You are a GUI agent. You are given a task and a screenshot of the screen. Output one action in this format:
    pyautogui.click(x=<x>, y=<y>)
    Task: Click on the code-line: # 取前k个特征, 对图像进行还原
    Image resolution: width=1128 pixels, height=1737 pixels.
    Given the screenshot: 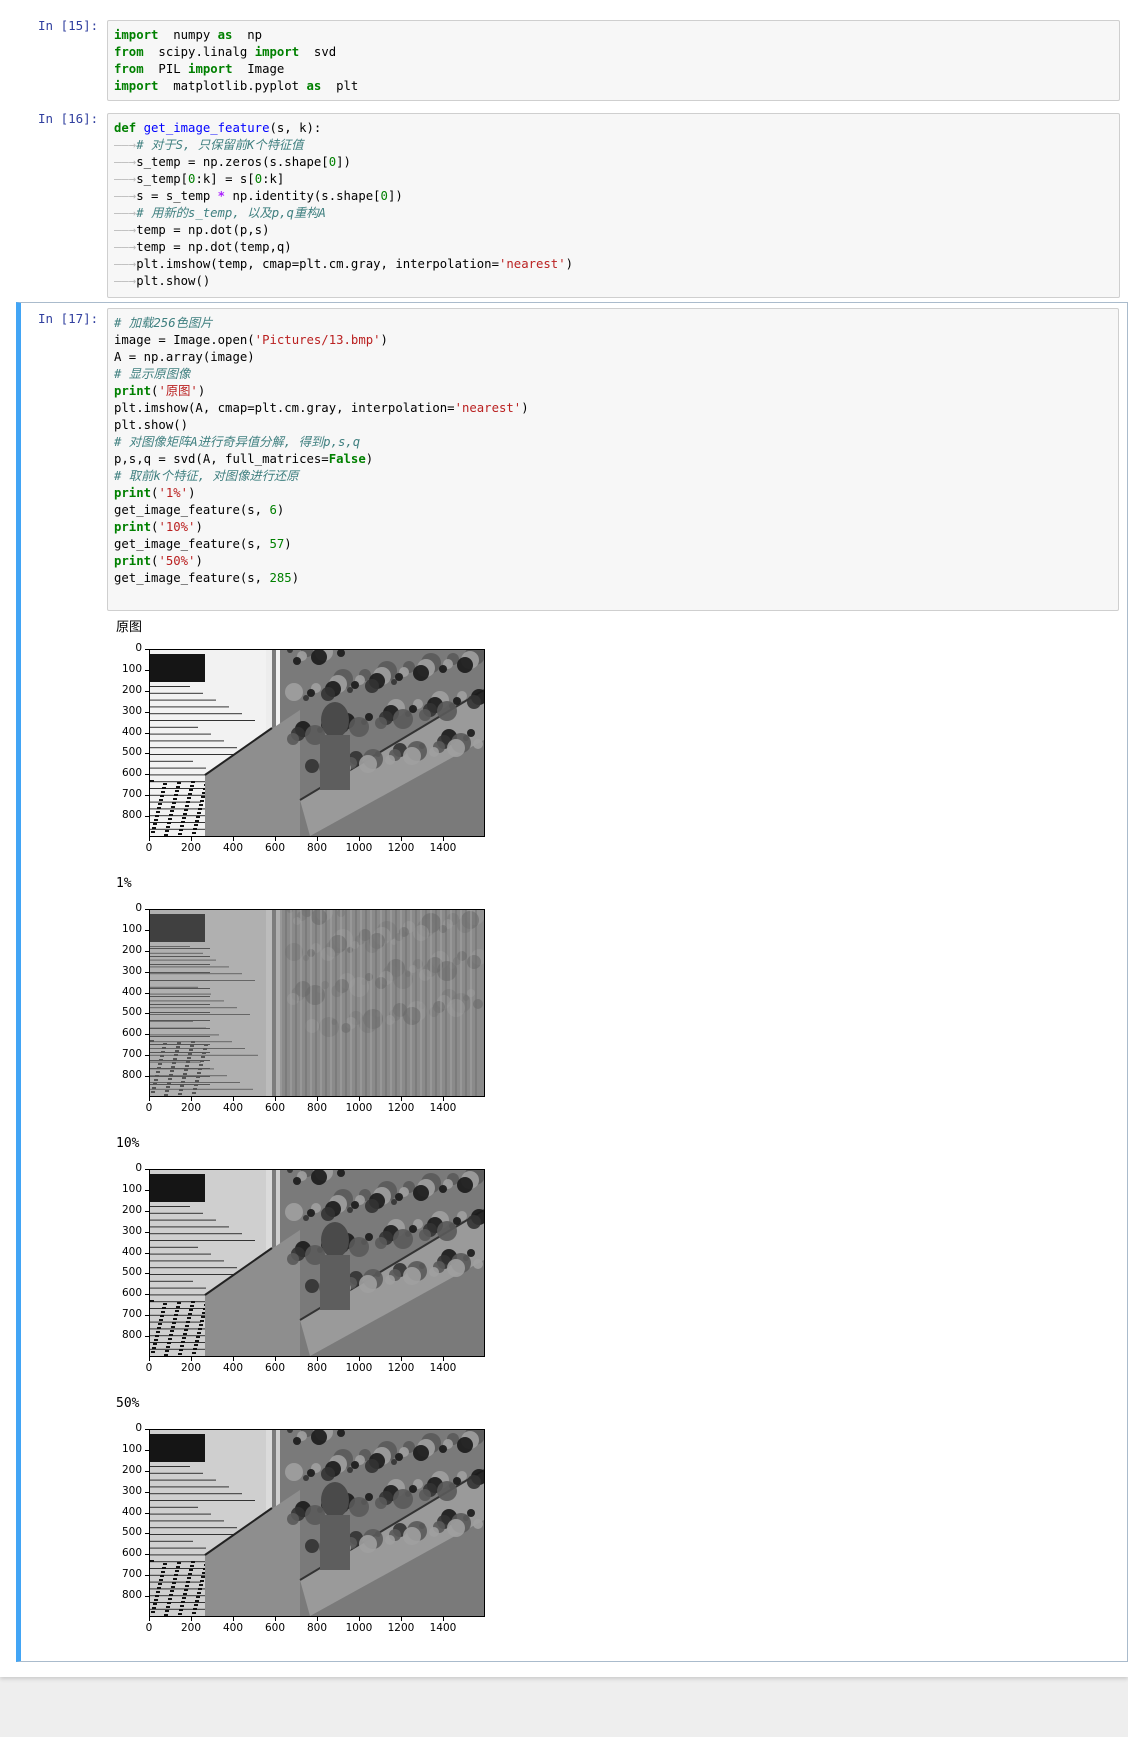 What is the action you would take?
    pyautogui.click(x=613, y=476)
    